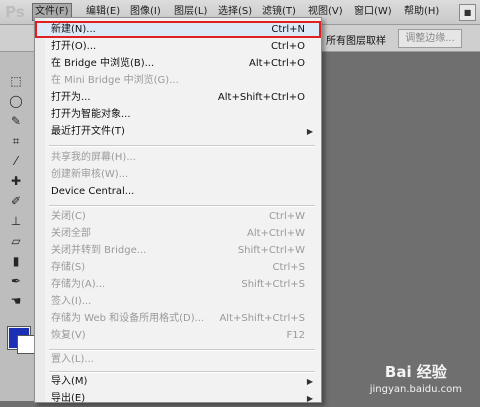 Image resolution: width=480 pixels, height=407 pixels. Describe the element at coordinates (16, 101) in the screenshot. I see `lasso-tool-icon: ◯` at that location.